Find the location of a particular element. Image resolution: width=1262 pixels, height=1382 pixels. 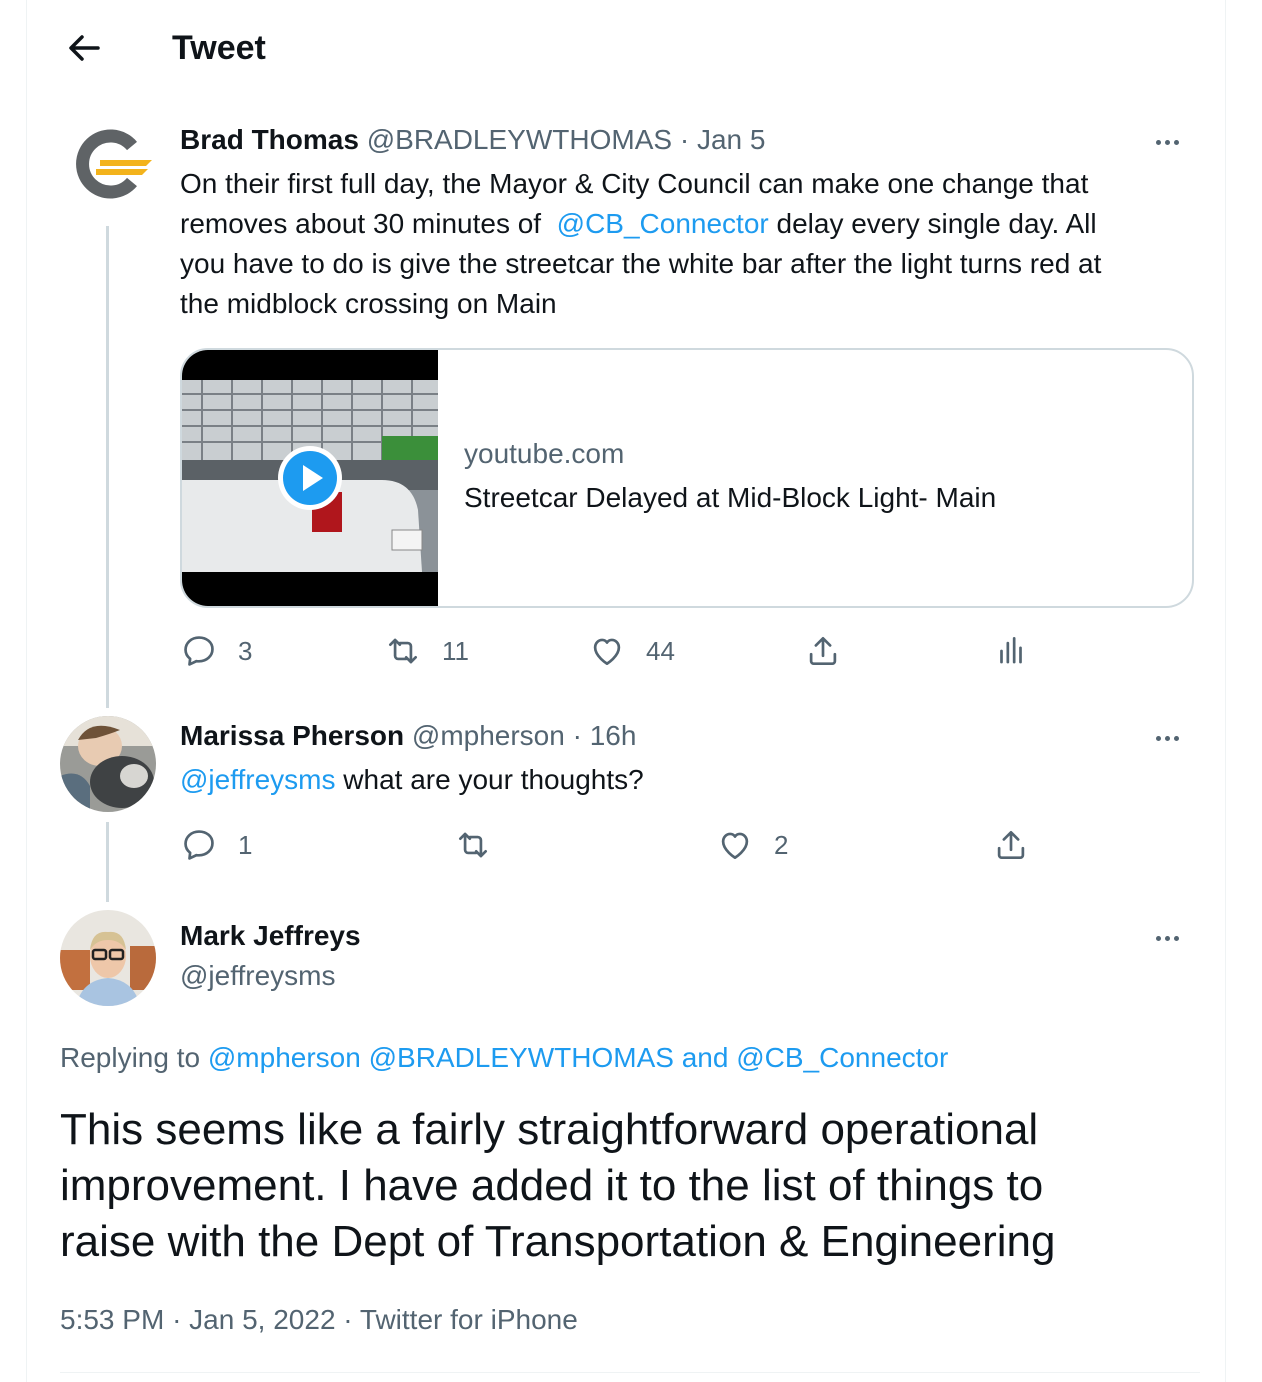

analytics-button is located at coordinates (1011, 651).